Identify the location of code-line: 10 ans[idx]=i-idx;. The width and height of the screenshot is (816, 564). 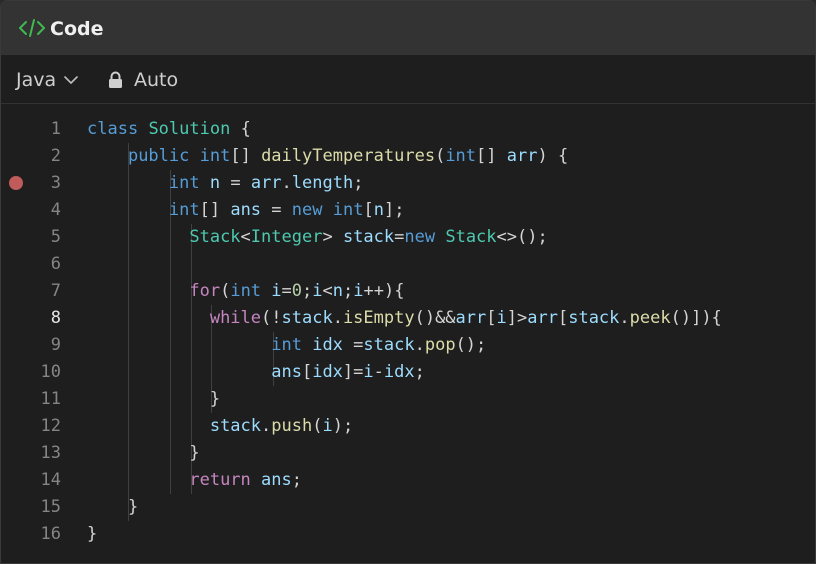
(408, 372).